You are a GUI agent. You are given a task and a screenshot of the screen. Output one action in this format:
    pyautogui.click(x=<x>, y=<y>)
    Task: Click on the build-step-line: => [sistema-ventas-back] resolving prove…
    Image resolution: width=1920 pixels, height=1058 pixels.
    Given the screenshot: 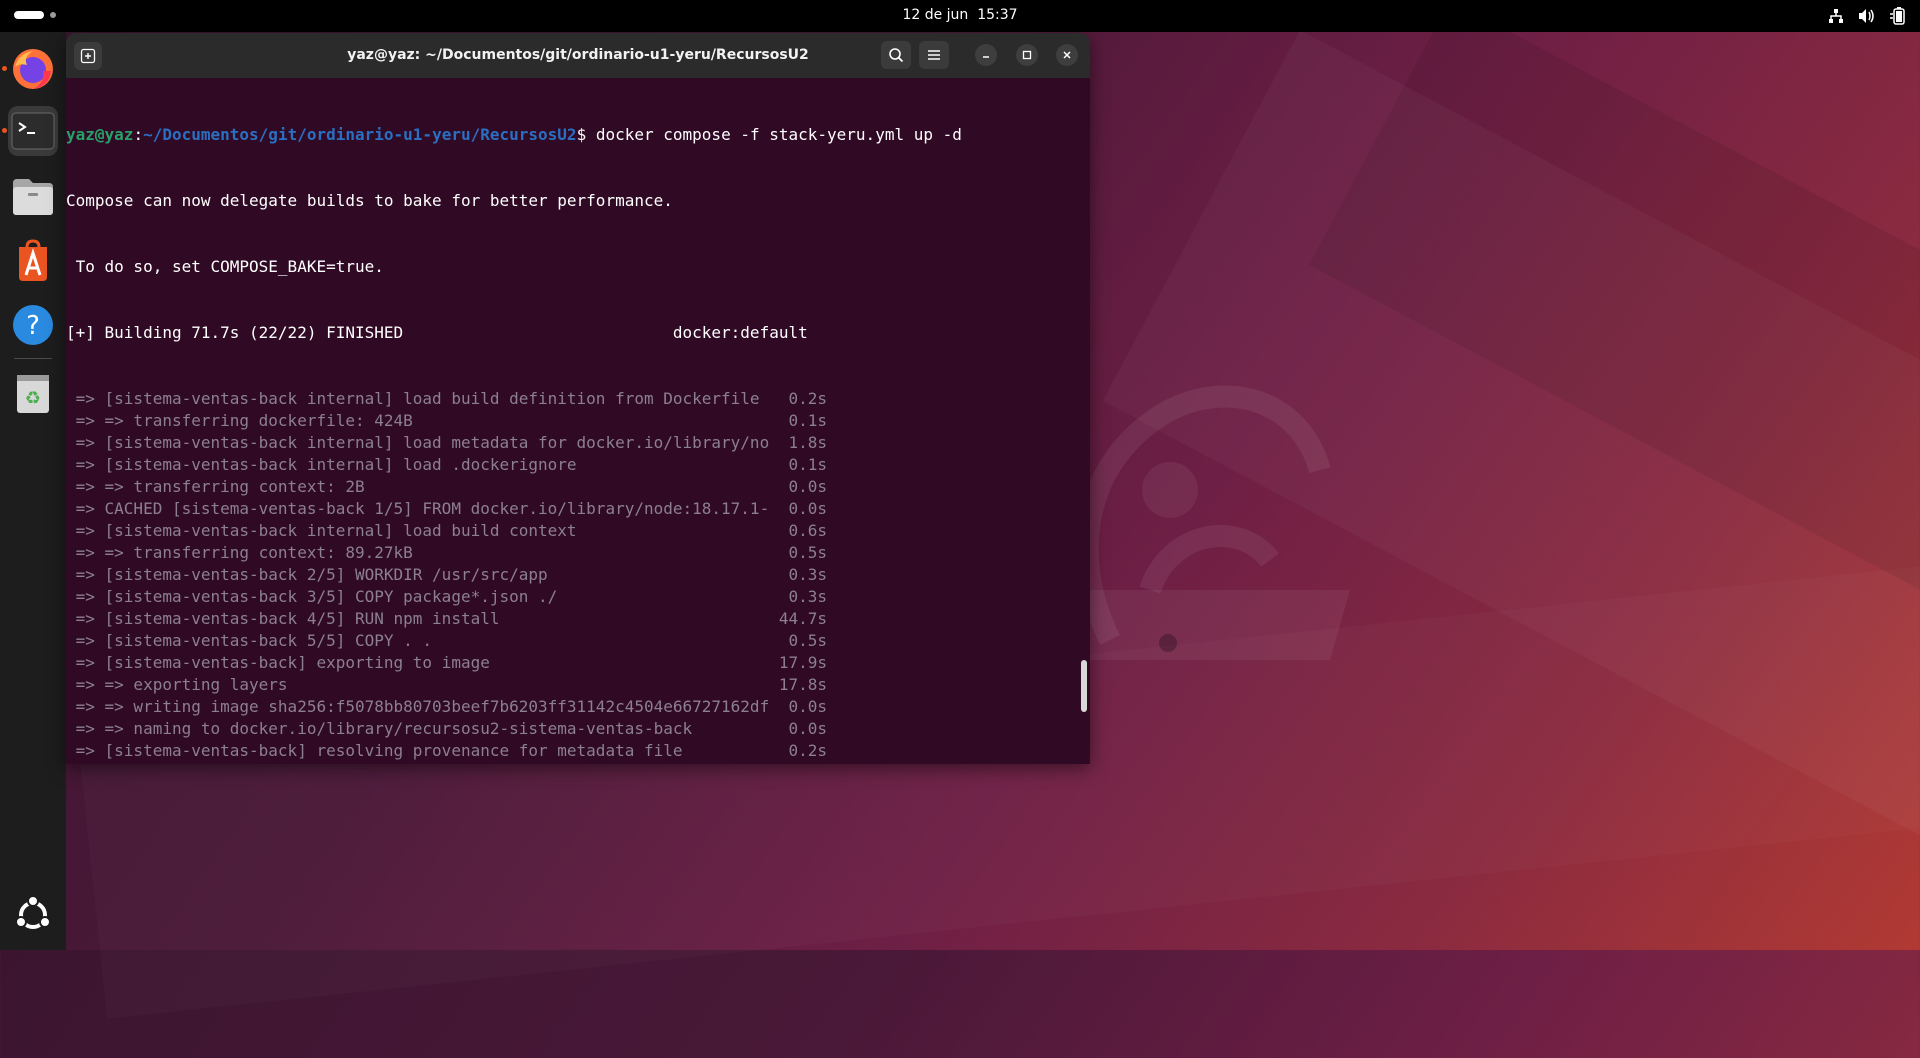 What is the action you would take?
    pyautogui.click(x=446, y=750)
    